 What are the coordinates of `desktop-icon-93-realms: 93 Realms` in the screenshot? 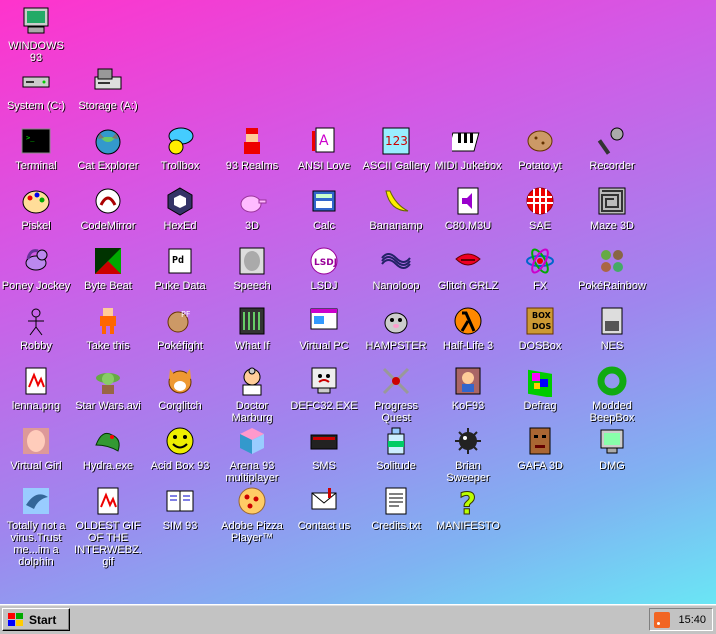 It's located at (252, 148).